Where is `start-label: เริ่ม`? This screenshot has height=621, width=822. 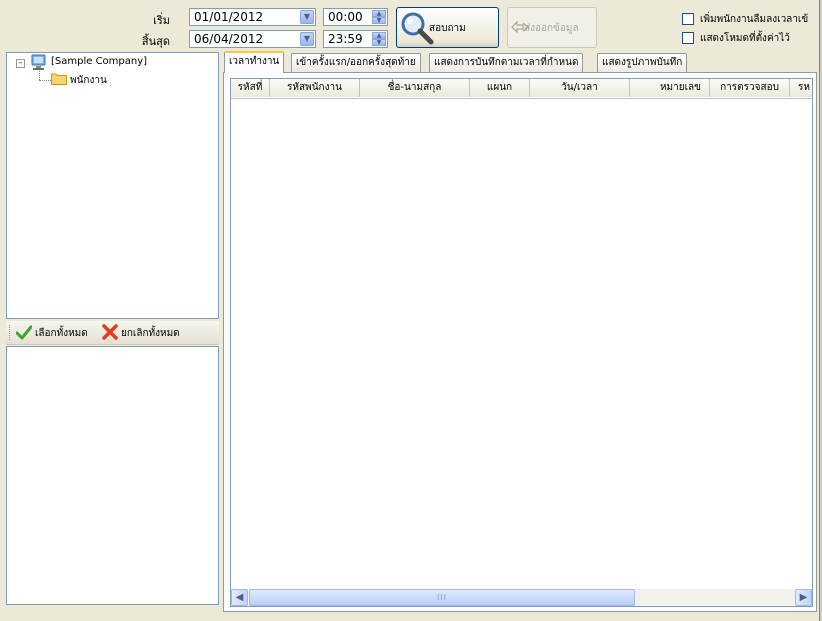 start-label: เริ่ม is located at coordinates (161, 20).